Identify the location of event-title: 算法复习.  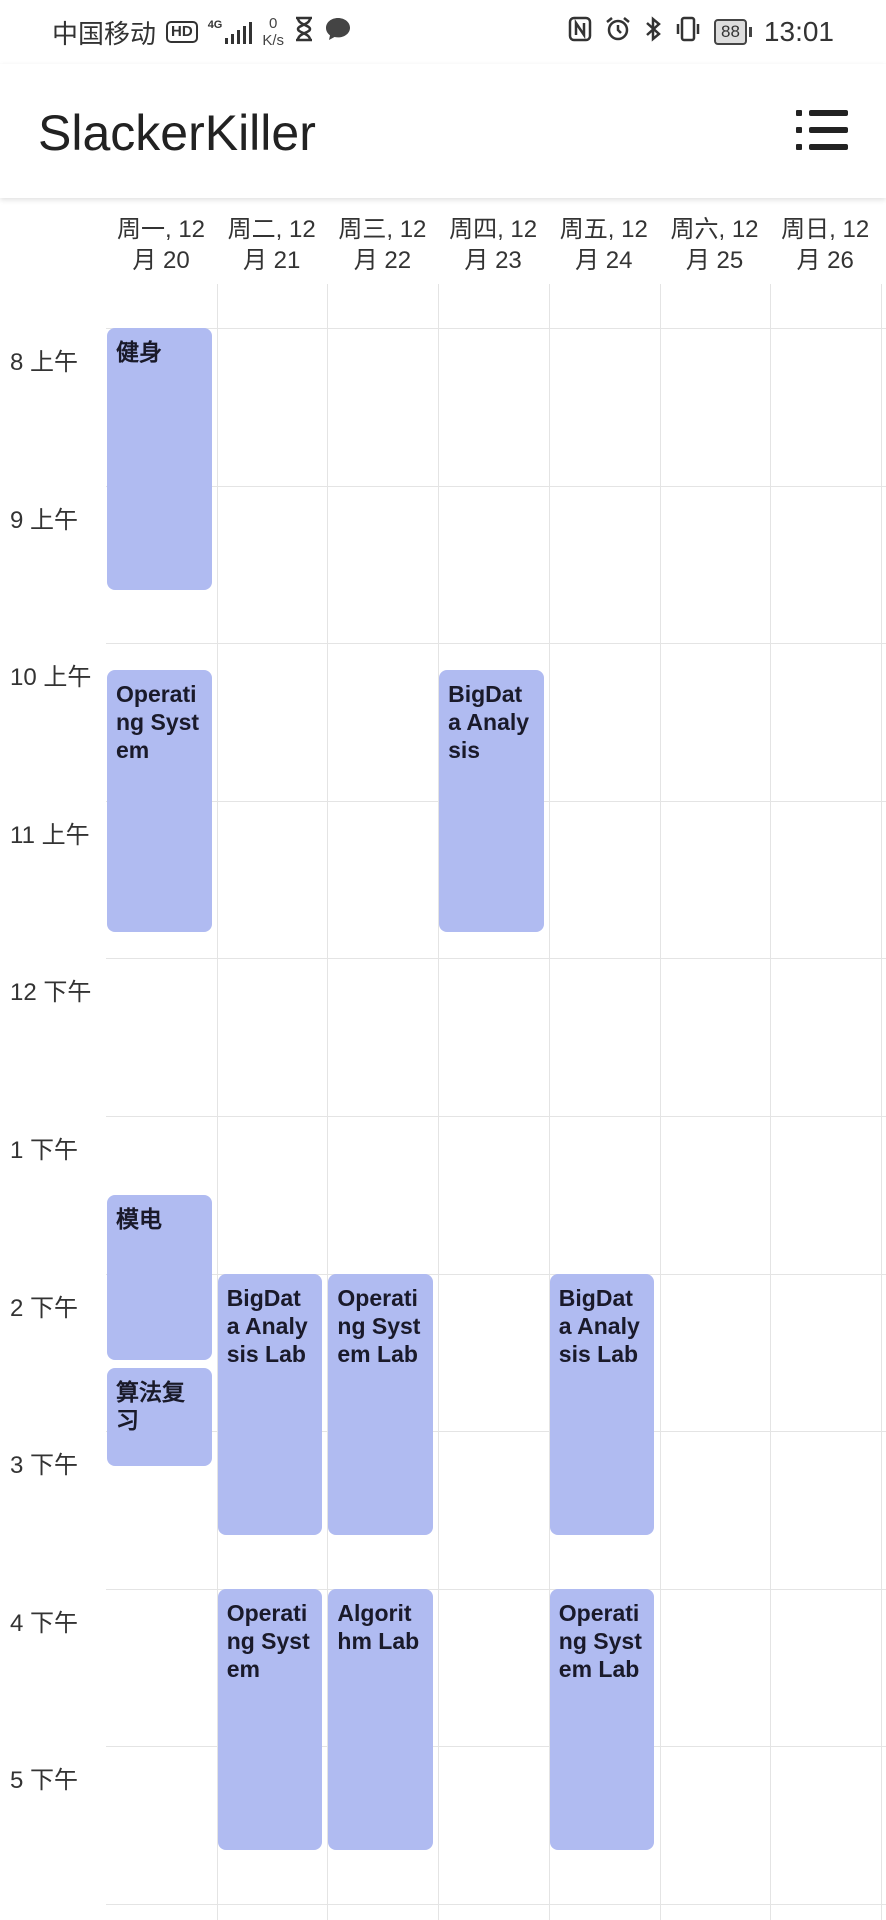
(150, 1406).